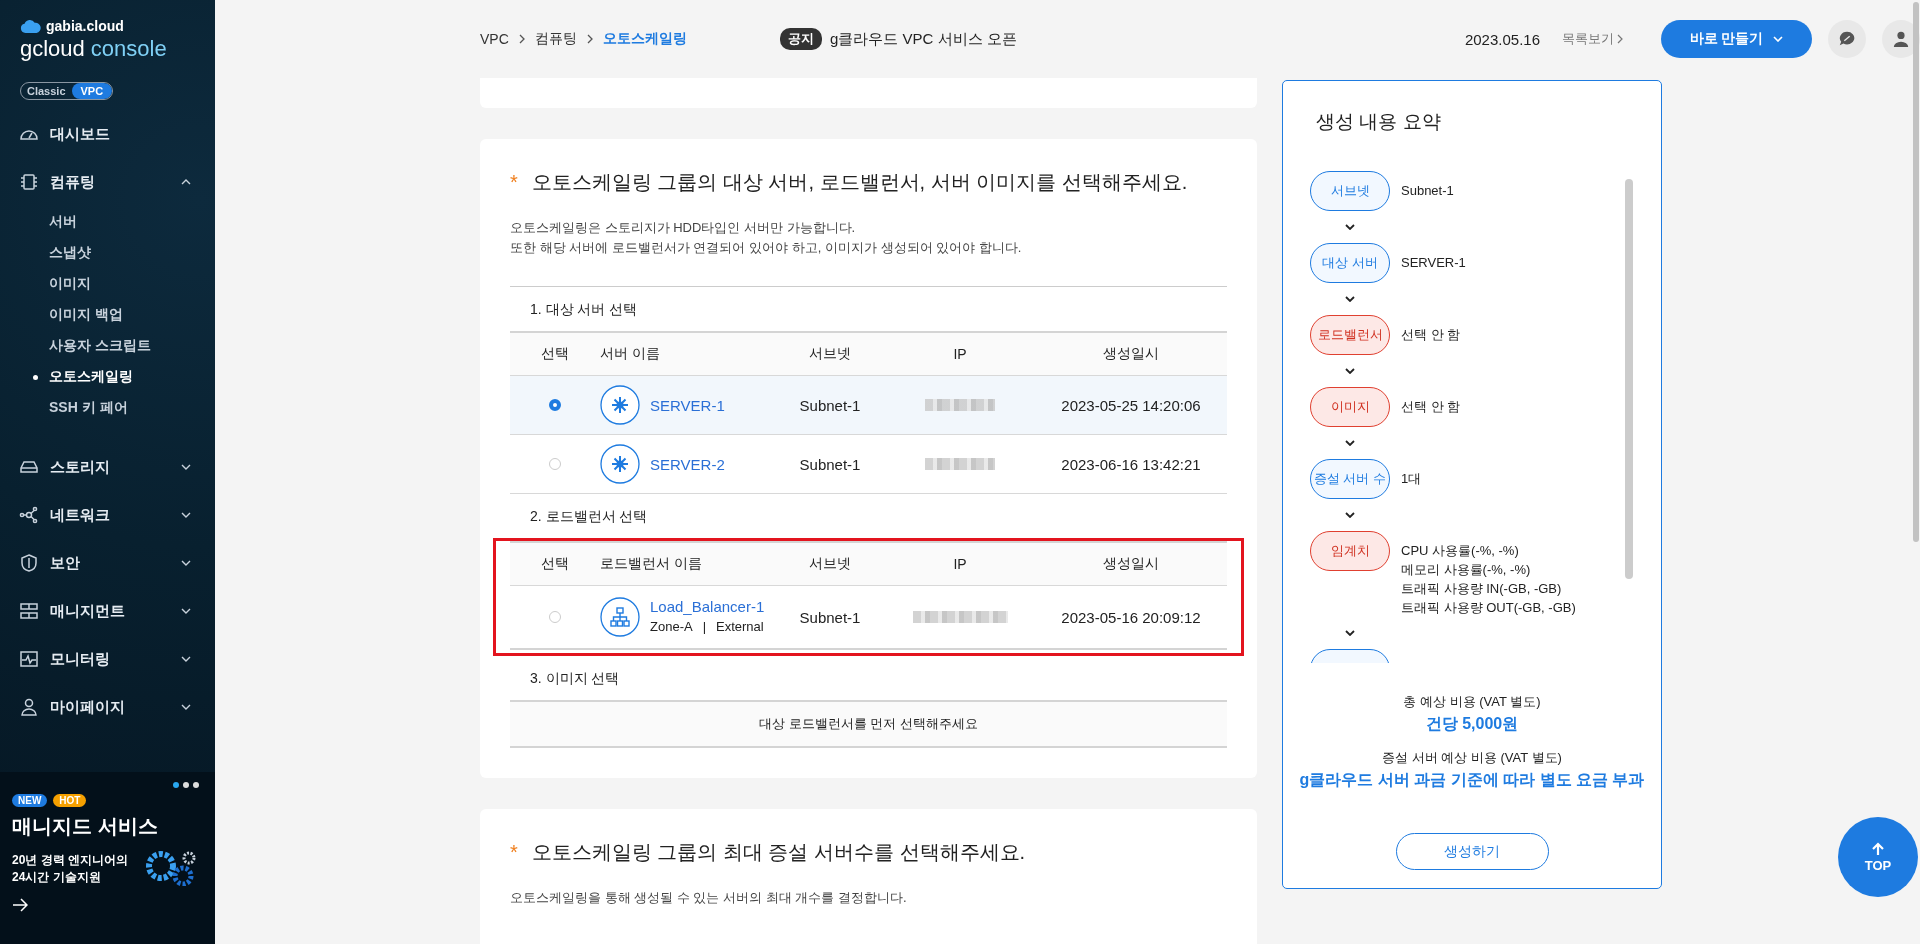 The width and height of the screenshot is (1920, 944). What do you see at coordinates (107, 407) in the screenshot?
I see `submenu-item: SSH 키 페어` at bounding box center [107, 407].